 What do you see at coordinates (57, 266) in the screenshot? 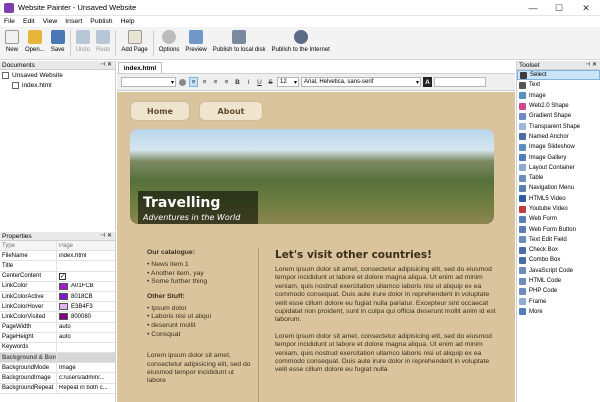
I see `property-row-title: Title` at bounding box center [57, 266].